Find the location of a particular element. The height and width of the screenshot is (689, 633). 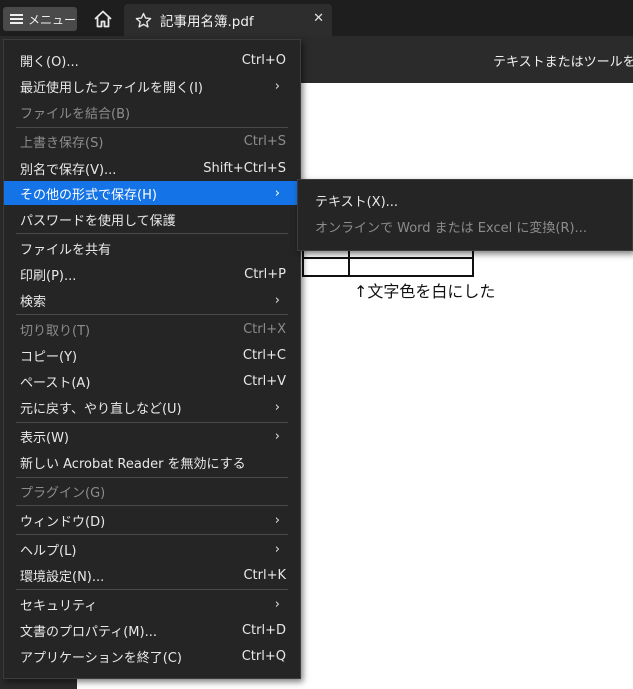

menu-item-help: ヘルプ(L) › is located at coordinates (152, 549).